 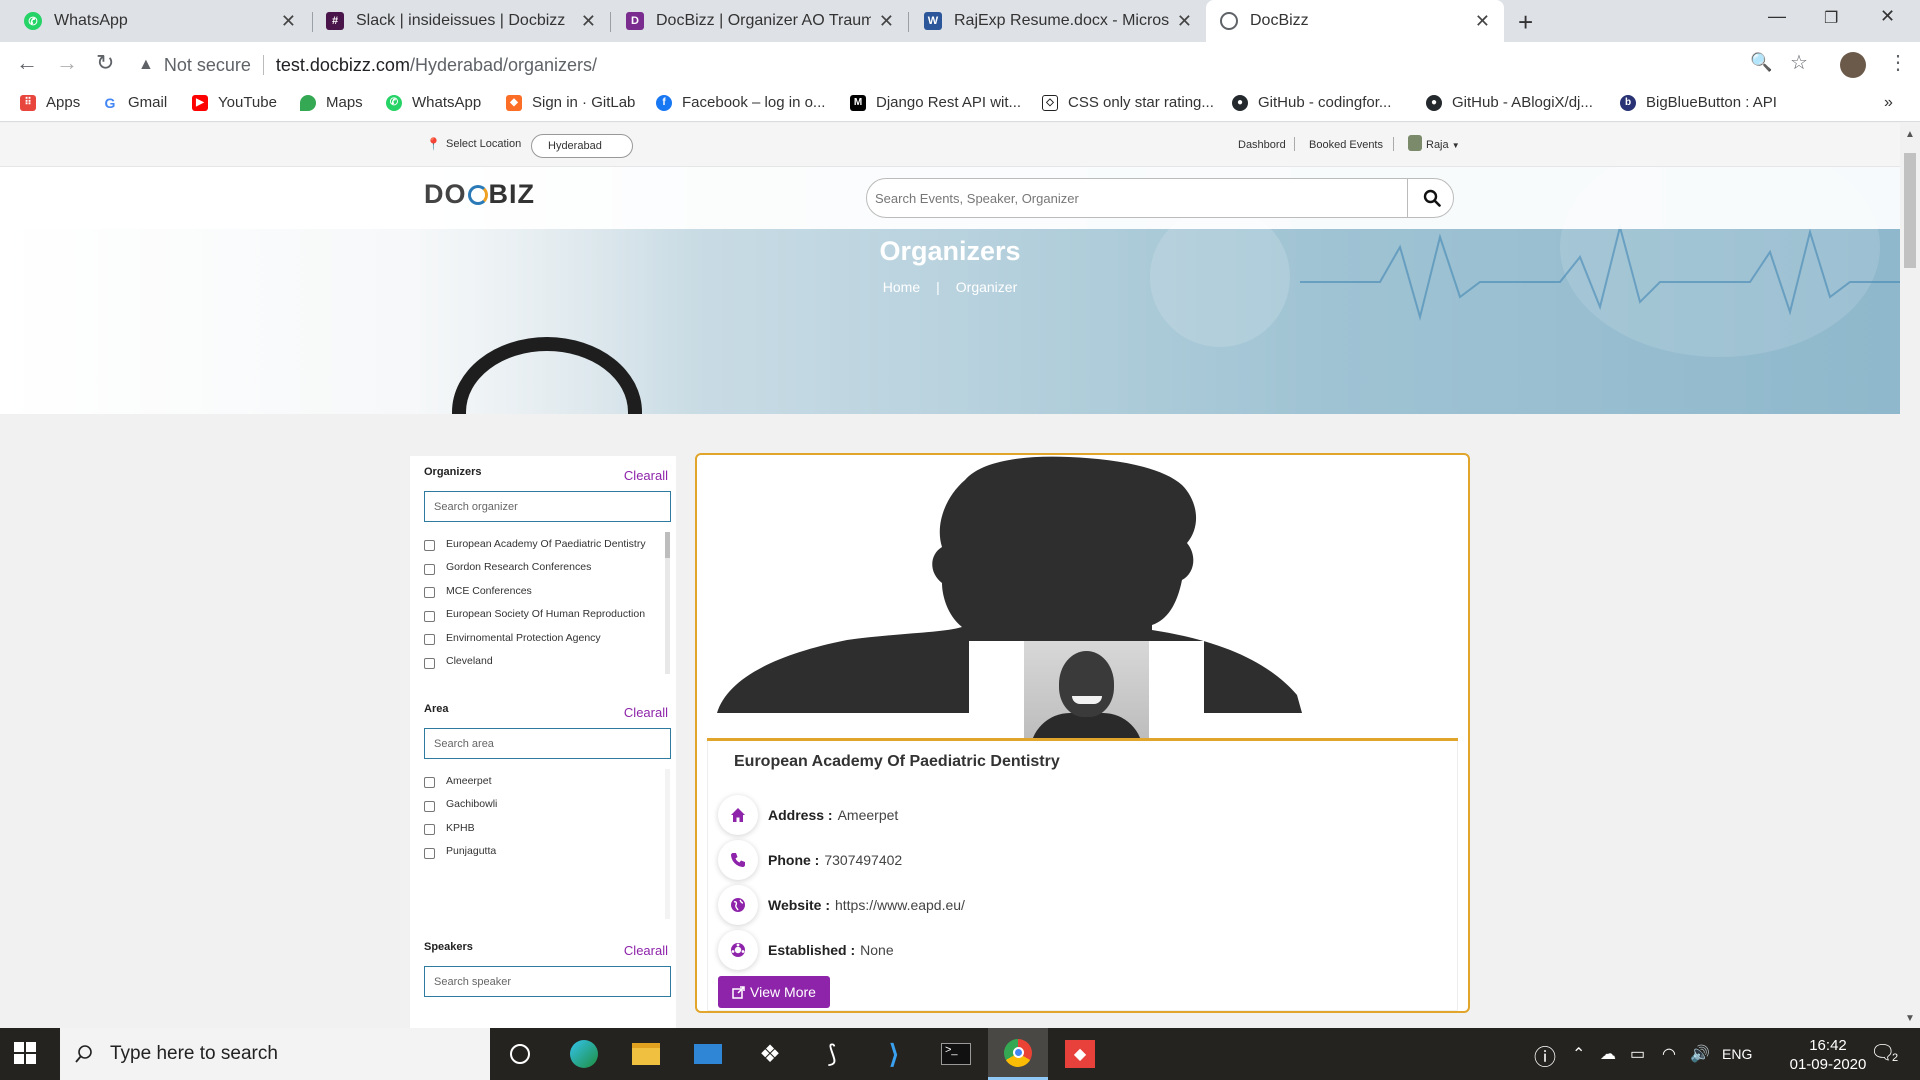 What do you see at coordinates (1910, 134) in the screenshot?
I see `scroll-up-icon: ▲` at bounding box center [1910, 134].